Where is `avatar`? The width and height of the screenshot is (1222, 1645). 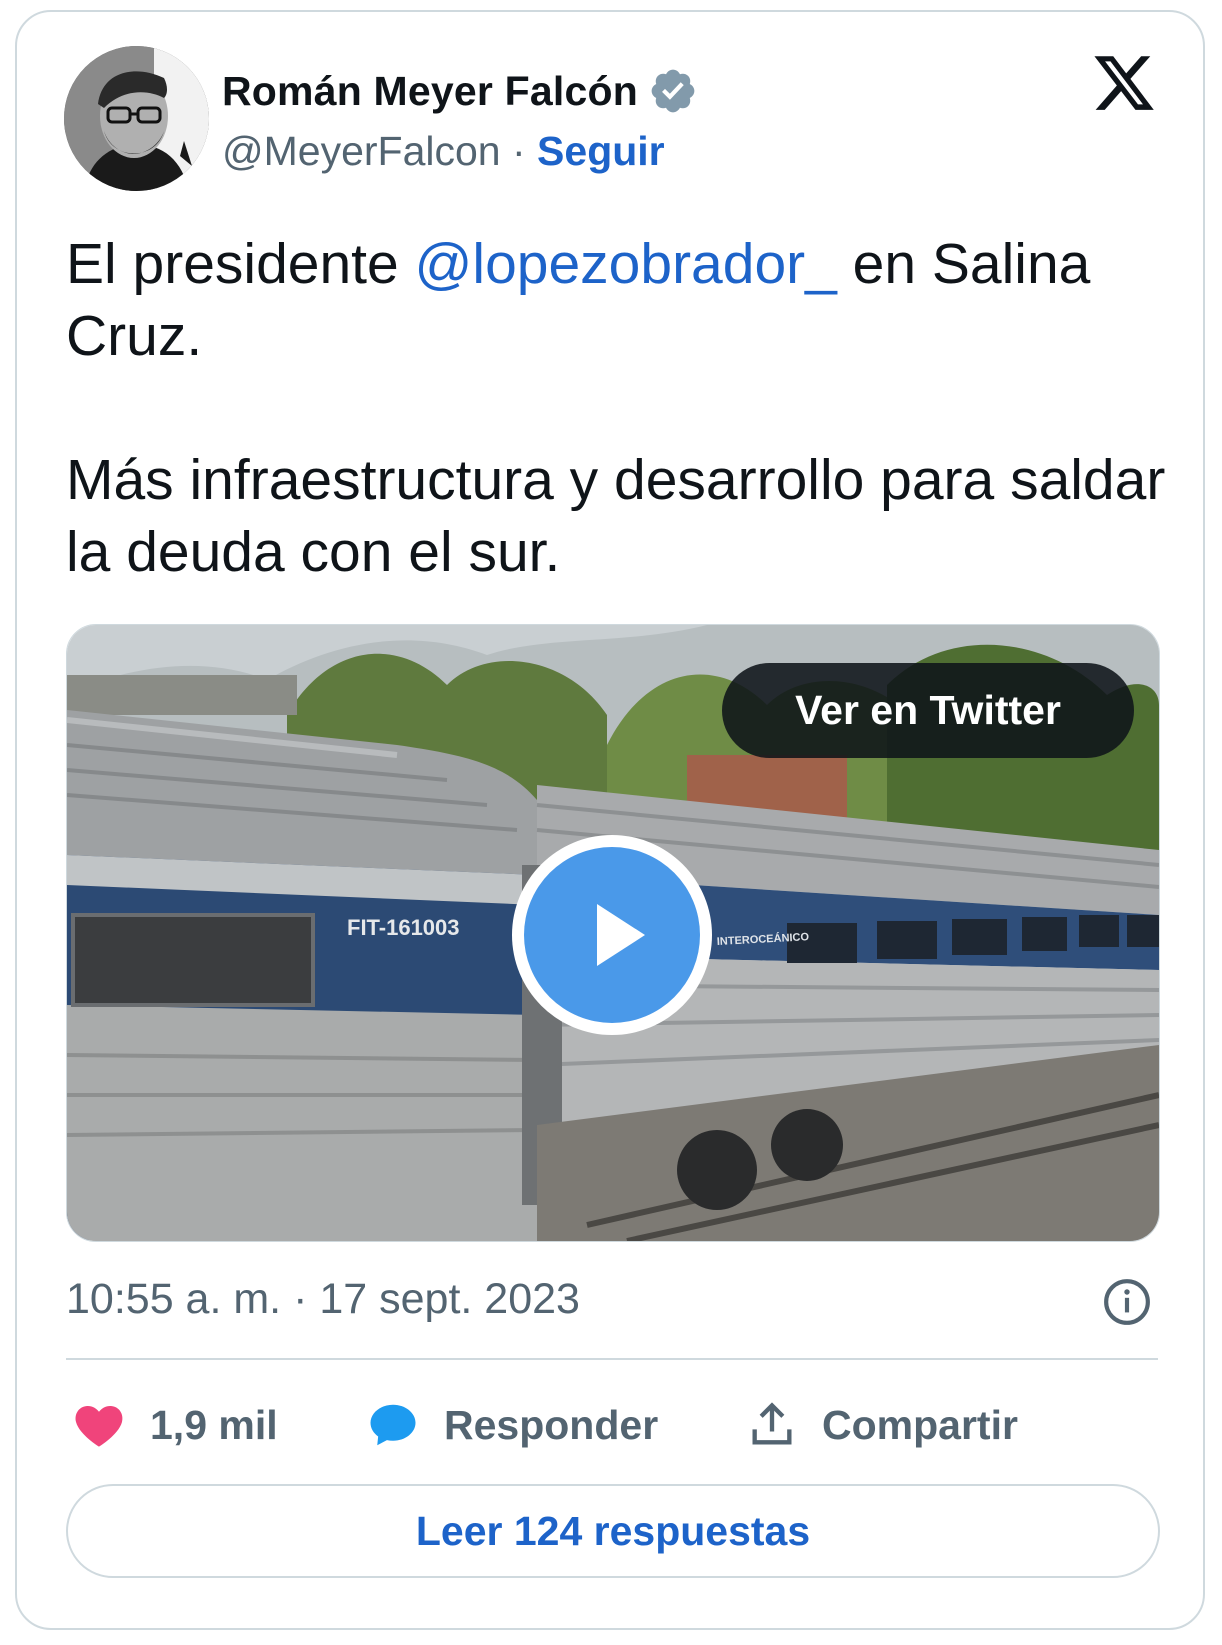
avatar is located at coordinates (136, 118).